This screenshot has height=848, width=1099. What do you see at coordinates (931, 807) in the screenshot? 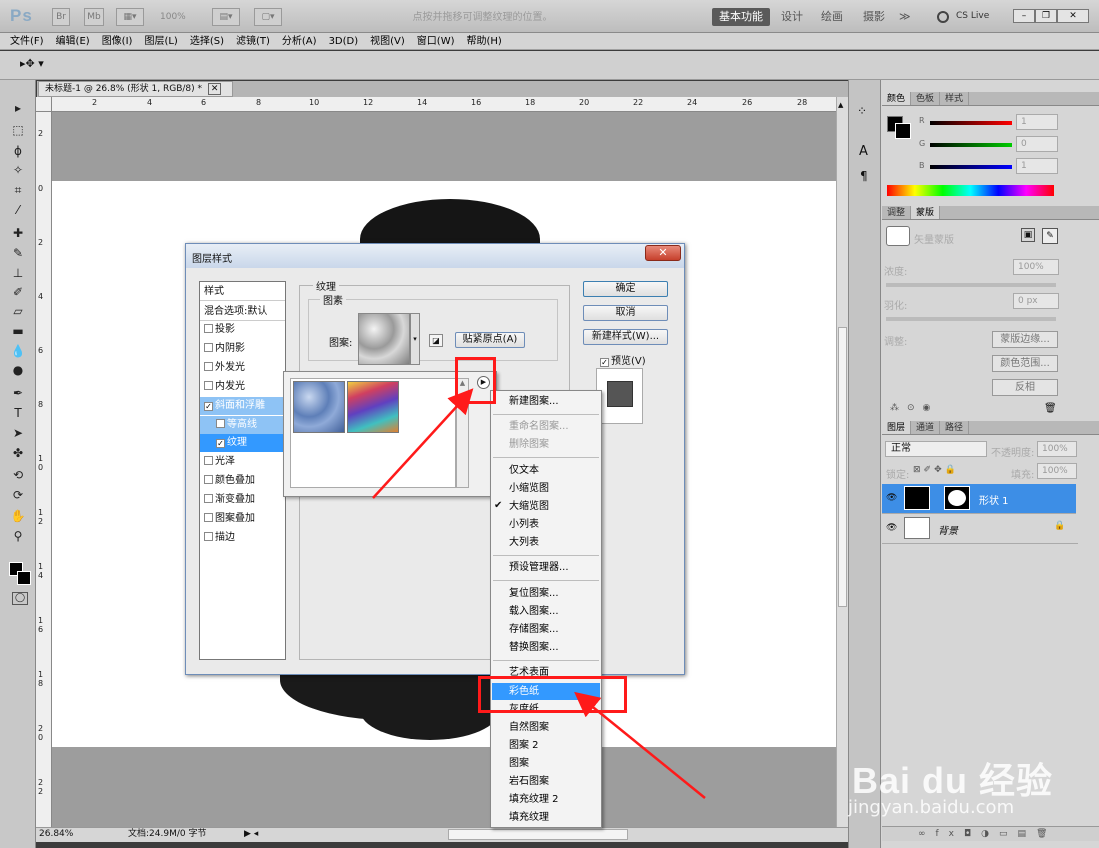
I see `baidu-watermark-url: jingyan.baidu.com` at bounding box center [931, 807].